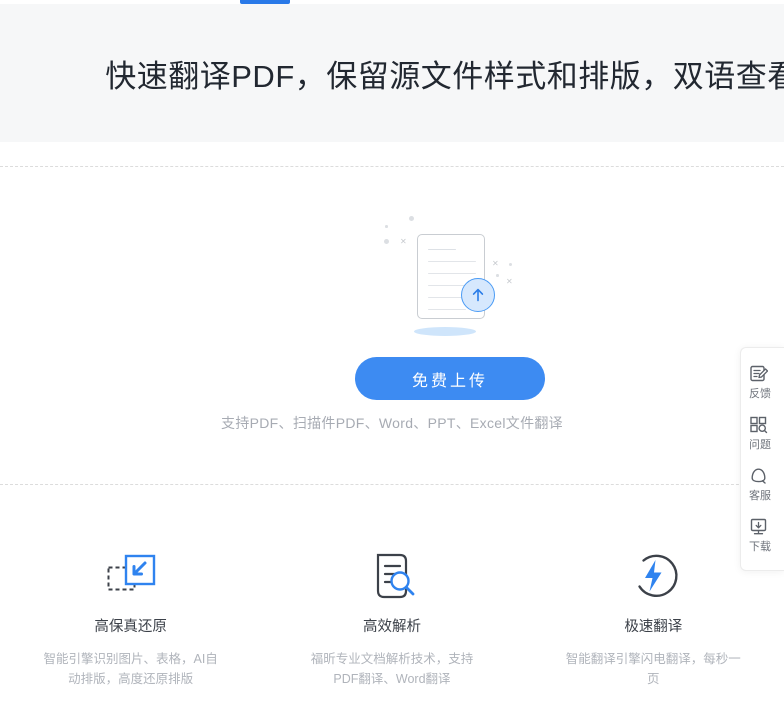 The image size is (784, 709). What do you see at coordinates (130, 669) in the screenshot?
I see `feature-description: 智能引擎识别图片、表格，AI自动排版，高度还原排版` at bounding box center [130, 669].